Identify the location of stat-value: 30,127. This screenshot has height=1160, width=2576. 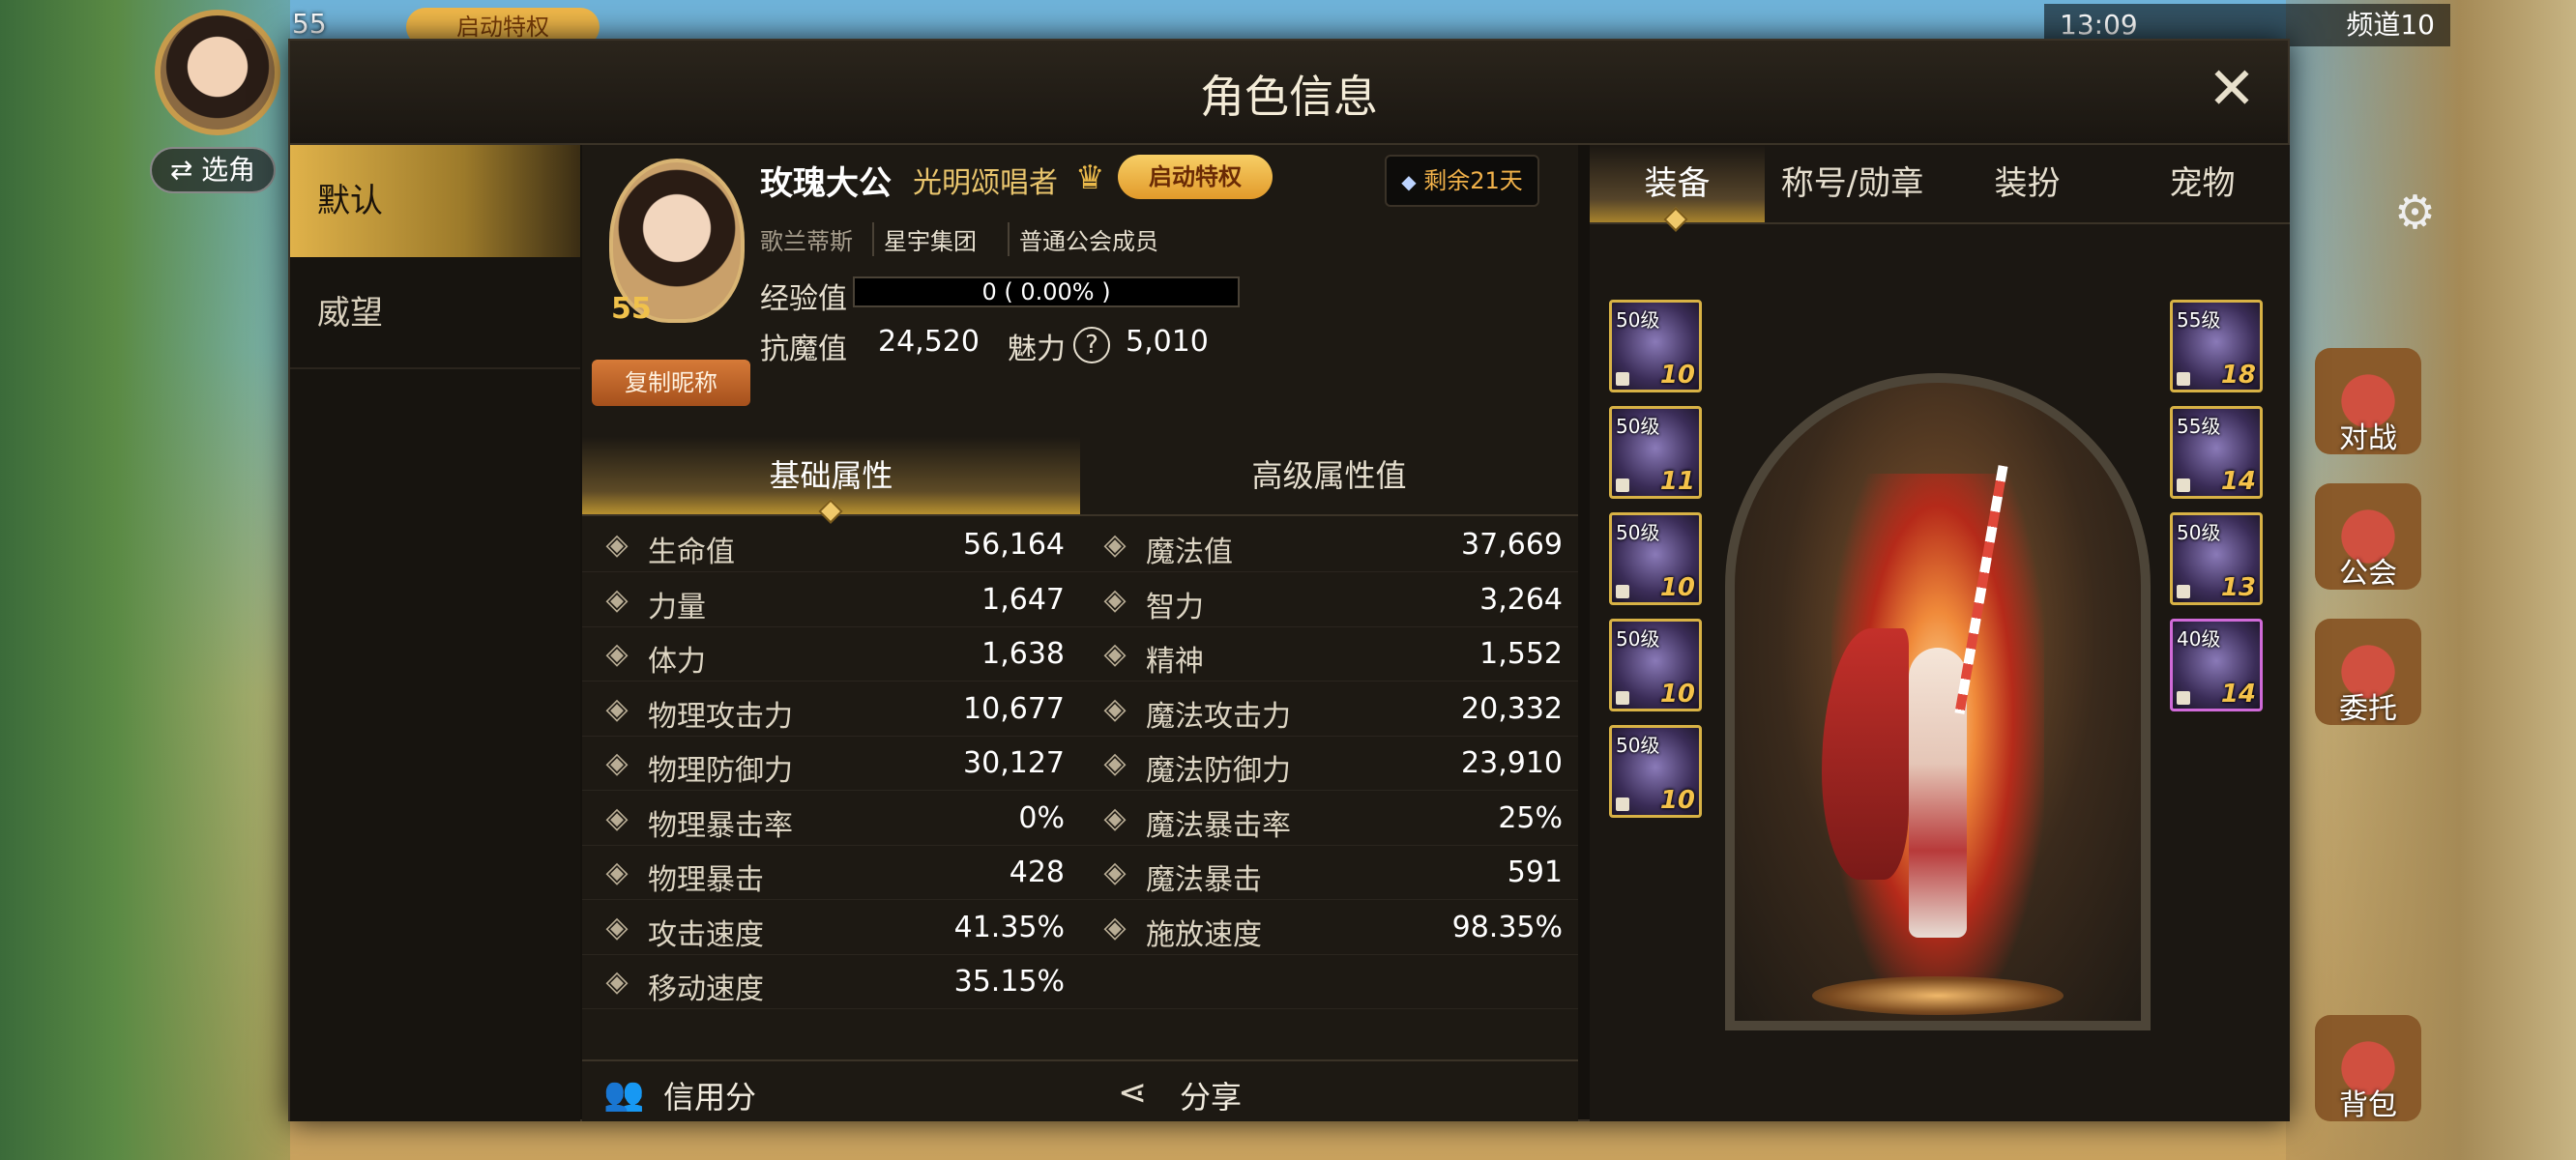
(1014, 763).